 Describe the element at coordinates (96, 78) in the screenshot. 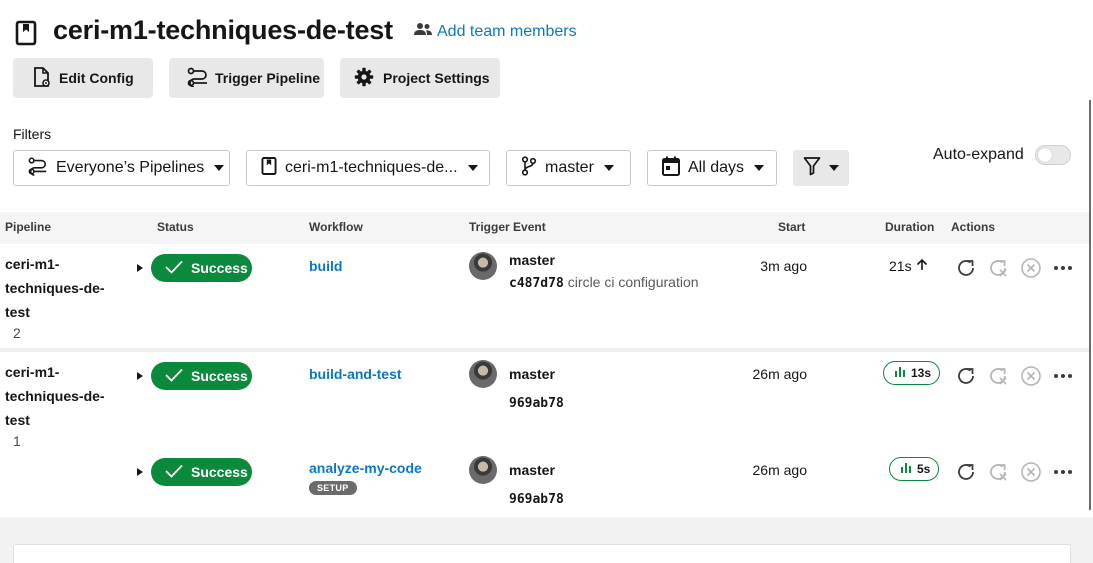

I see `edit-config-label: Edit Config` at that location.